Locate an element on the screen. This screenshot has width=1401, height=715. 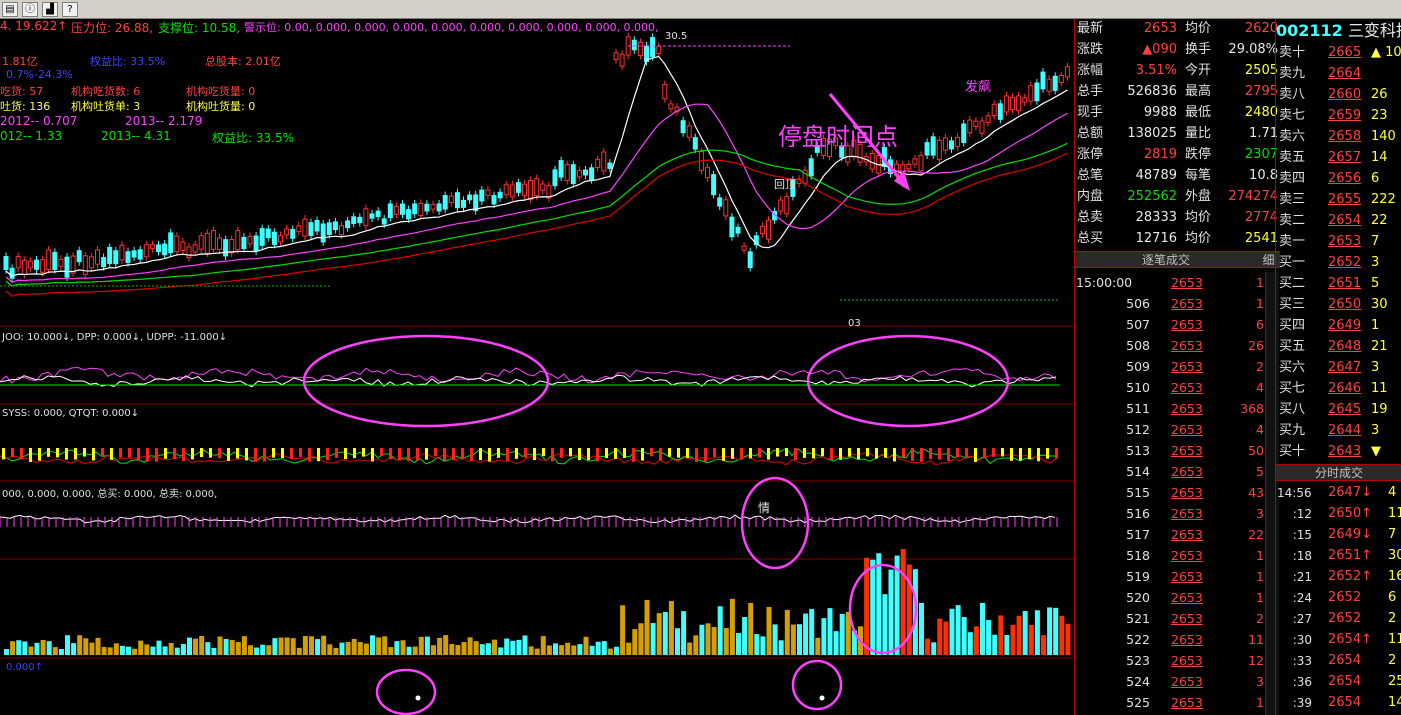
level-label: 卖二 is located at coordinates (1292, 220).